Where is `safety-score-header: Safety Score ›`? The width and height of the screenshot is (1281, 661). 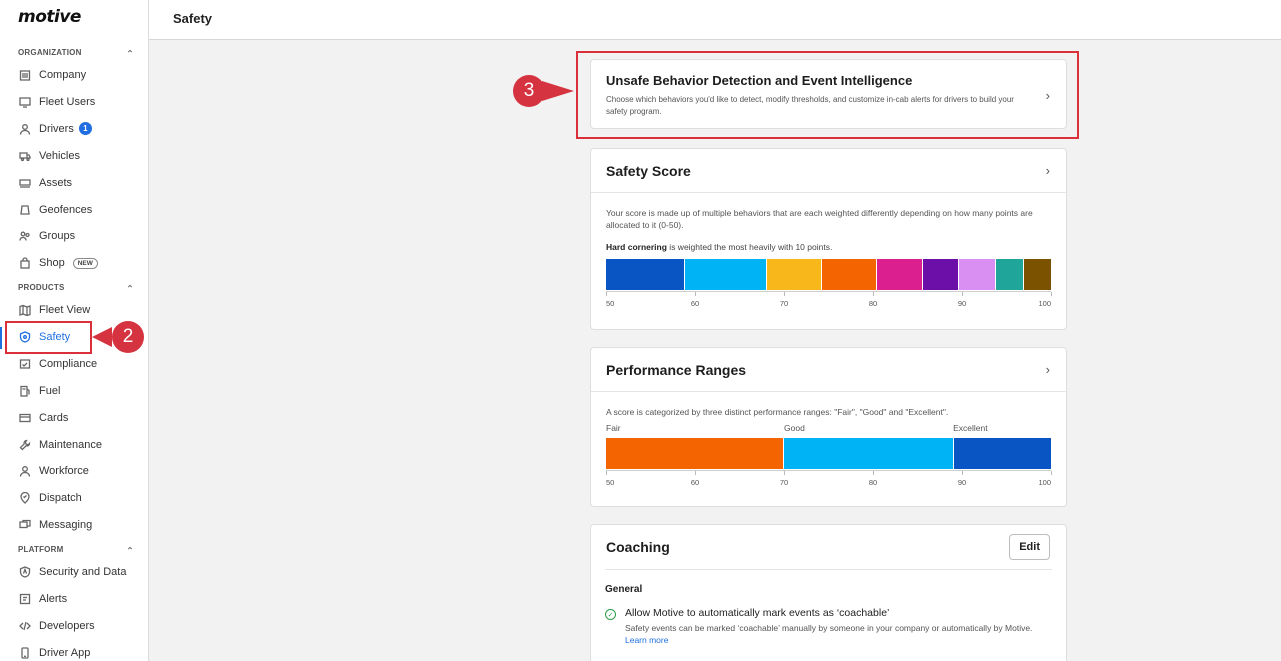
safety-score-header: Safety Score › is located at coordinates (828, 171).